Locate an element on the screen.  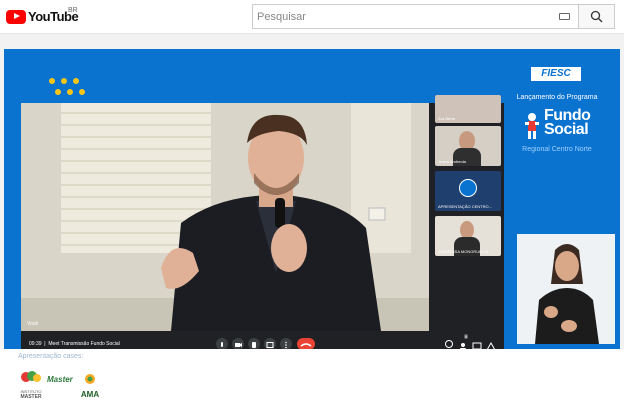
sign-language-interpreter-video is located at coordinates (566, 289).